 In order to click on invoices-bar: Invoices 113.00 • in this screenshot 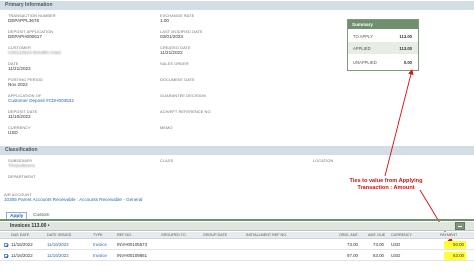, I will do `click(237, 226)`.